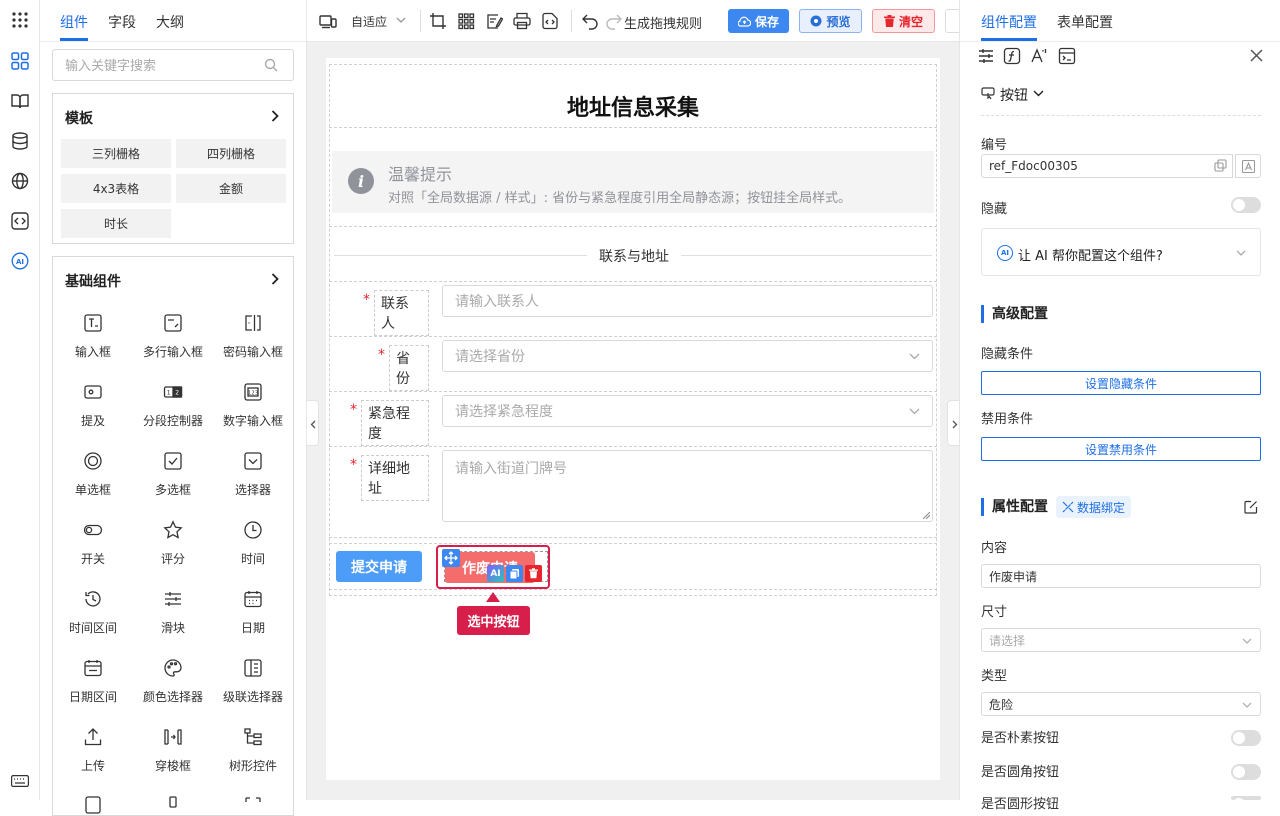 This screenshot has width=1280, height=816. I want to click on type-select: 危险, so click(1121, 704).